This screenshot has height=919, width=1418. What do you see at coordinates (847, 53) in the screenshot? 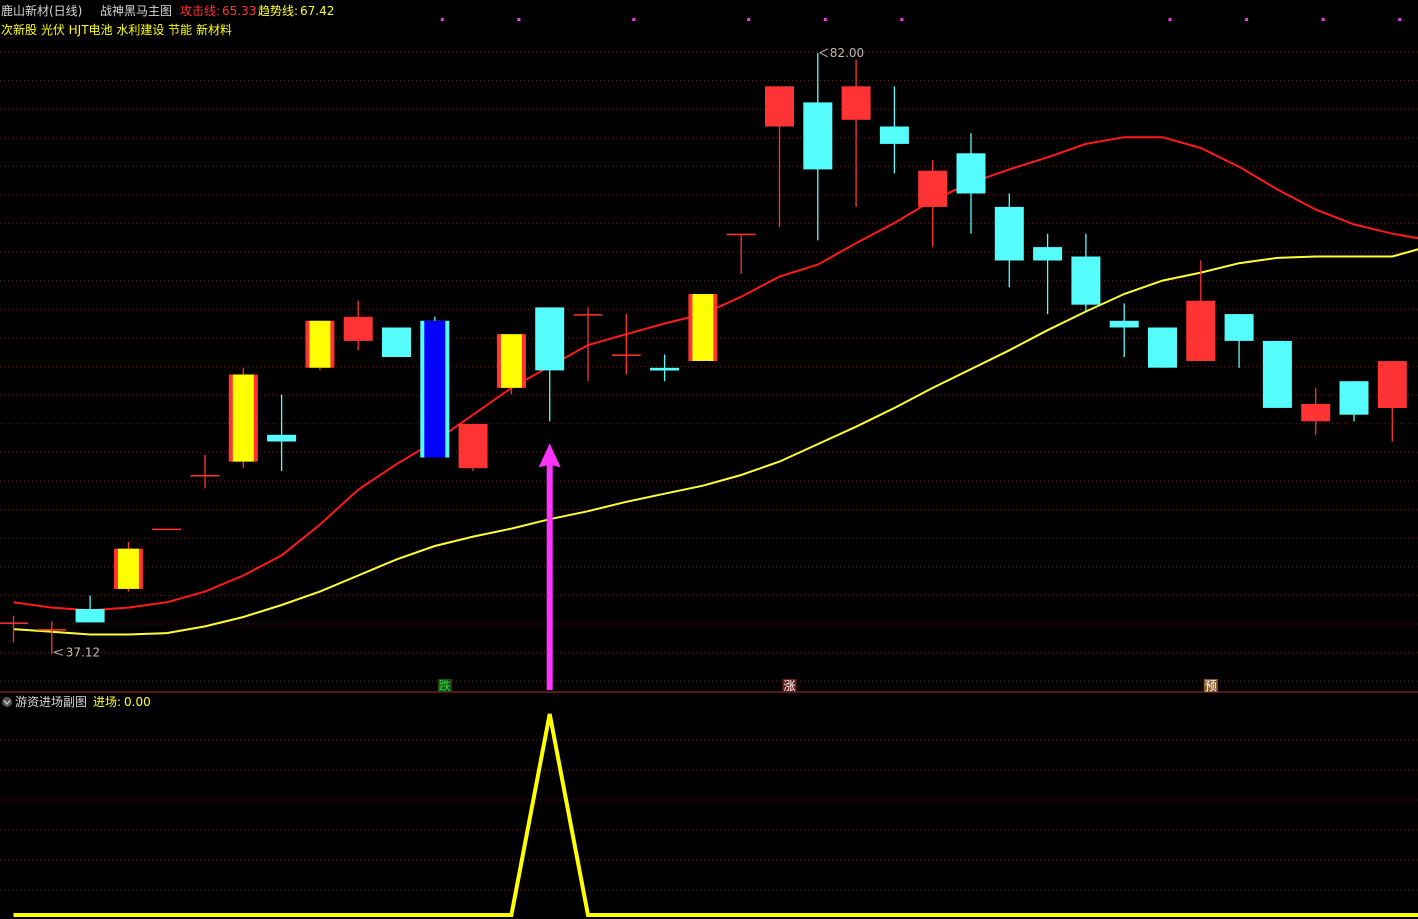
I see `high-price-label: 82.00` at bounding box center [847, 53].